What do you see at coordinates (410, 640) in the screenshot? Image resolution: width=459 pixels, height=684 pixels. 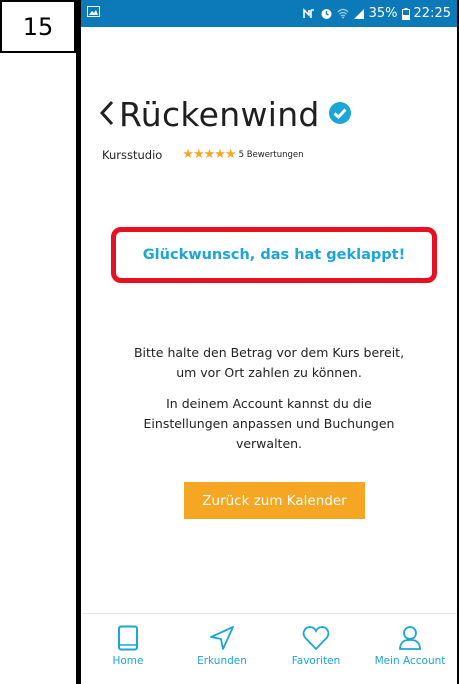 I see `user-icon` at bounding box center [410, 640].